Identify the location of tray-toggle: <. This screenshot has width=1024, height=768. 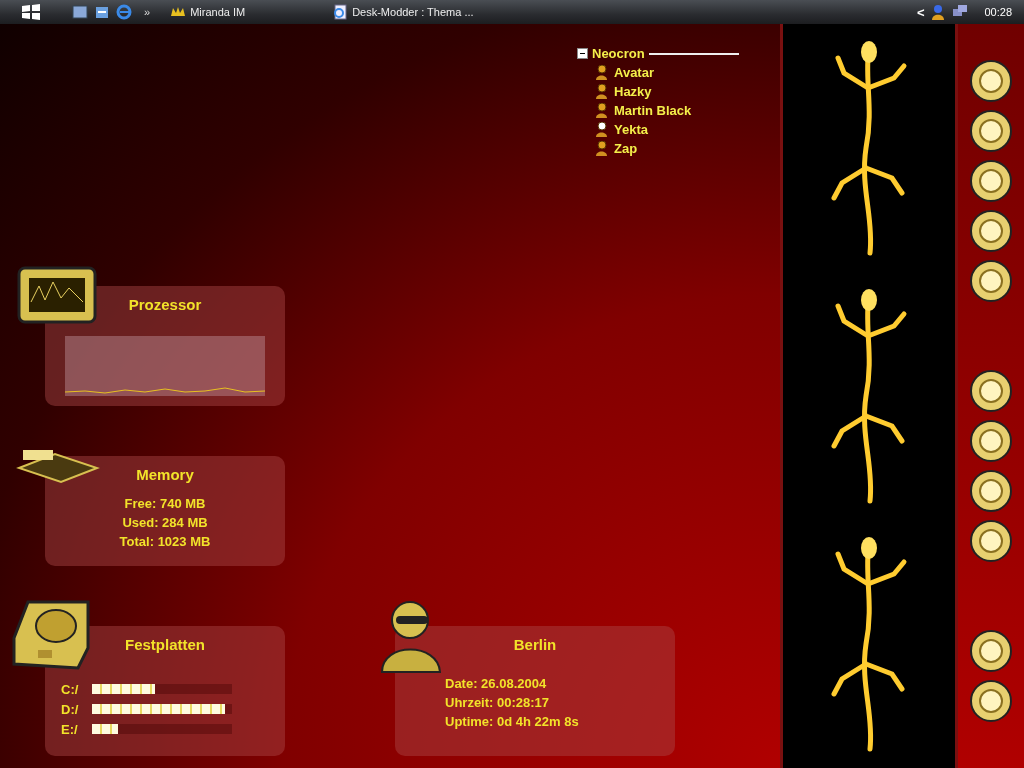
(920, 12).